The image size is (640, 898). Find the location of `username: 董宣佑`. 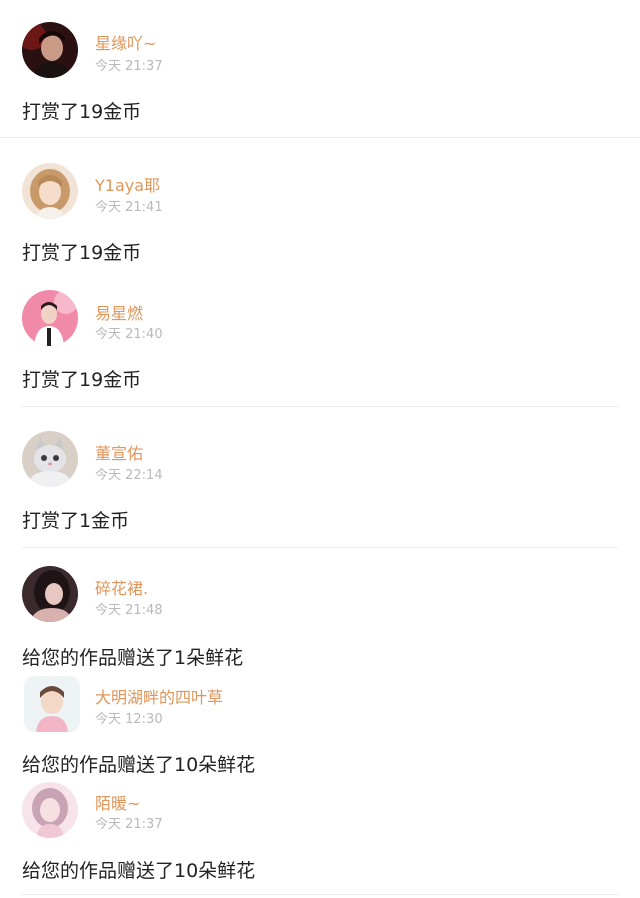

username: 董宣佑 is located at coordinates (119, 452).